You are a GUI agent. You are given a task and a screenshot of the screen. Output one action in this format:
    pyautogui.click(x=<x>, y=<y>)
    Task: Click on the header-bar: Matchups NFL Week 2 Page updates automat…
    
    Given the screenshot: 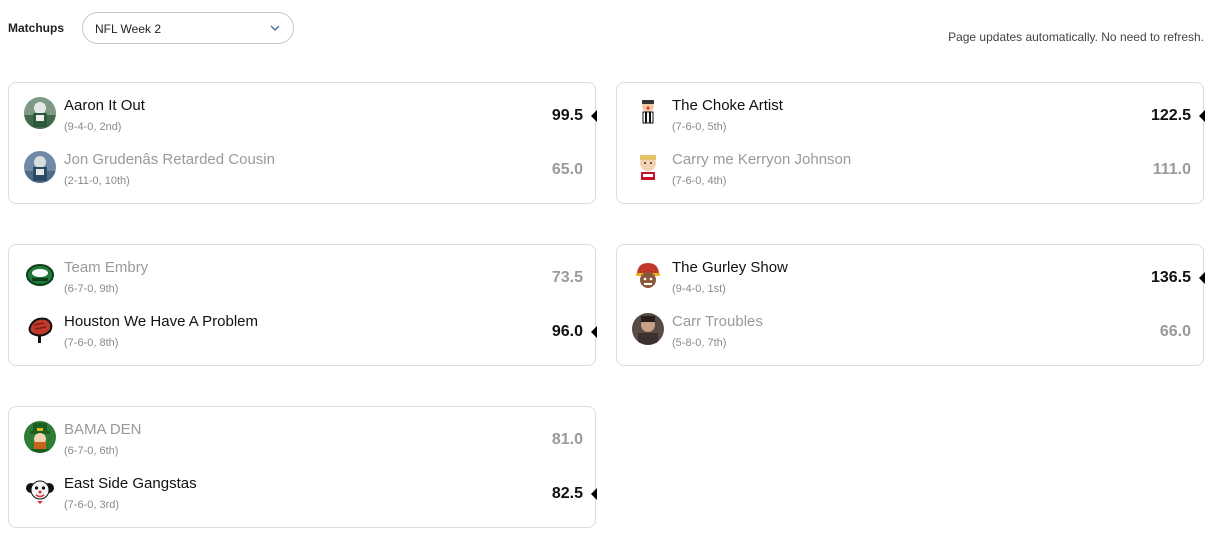 What is the action you would take?
    pyautogui.click(x=607, y=30)
    